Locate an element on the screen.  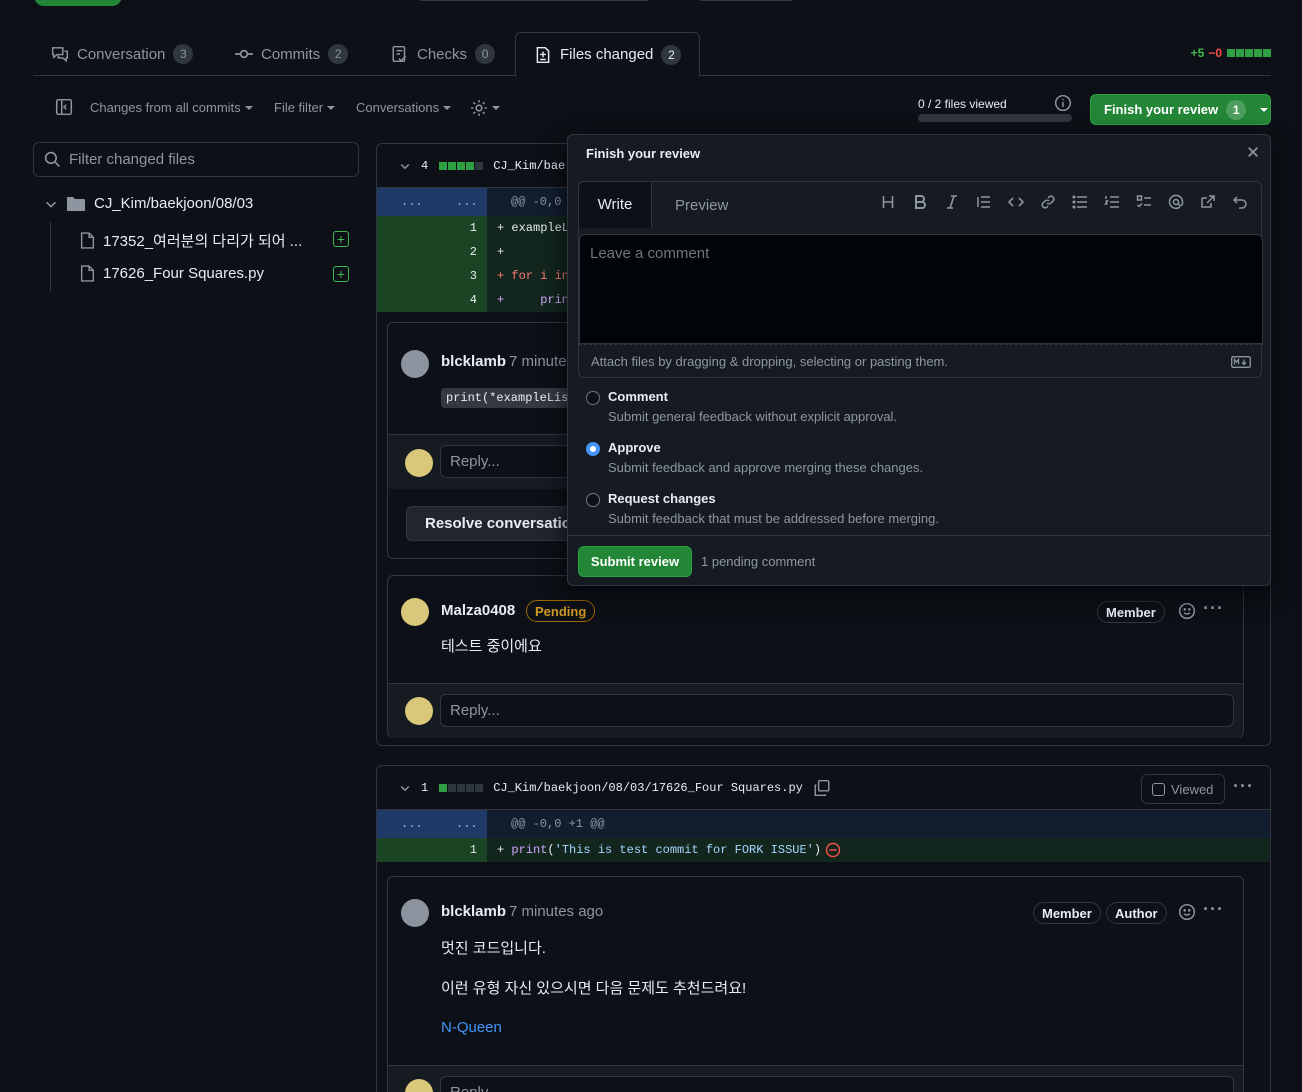
code-icon is located at coordinates (1016, 202).